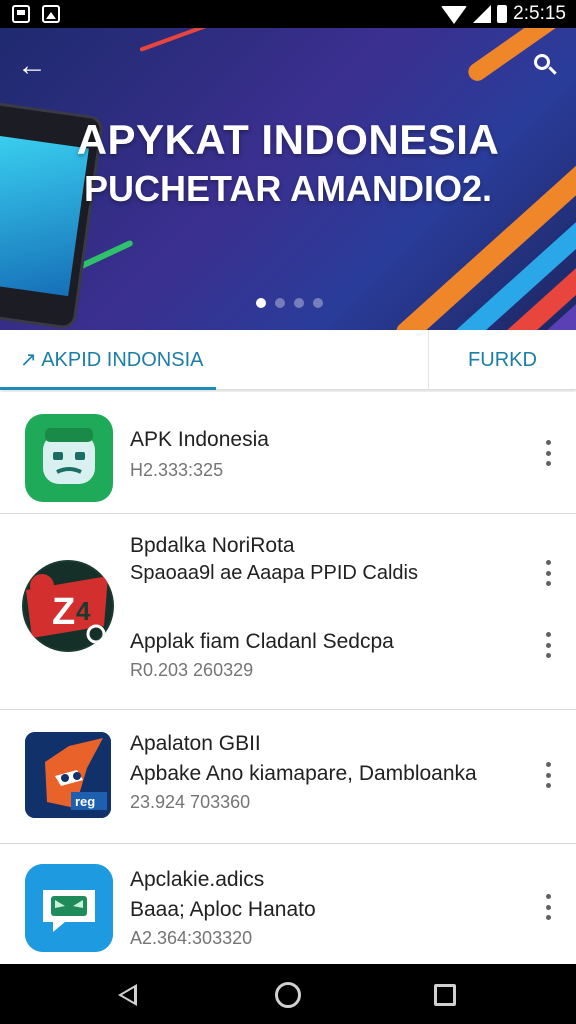 The width and height of the screenshot is (576, 1024). What do you see at coordinates (288, 453) in the screenshot?
I see `list-item: APK Indonesia H2.333:325` at bounding box center [288, 453].